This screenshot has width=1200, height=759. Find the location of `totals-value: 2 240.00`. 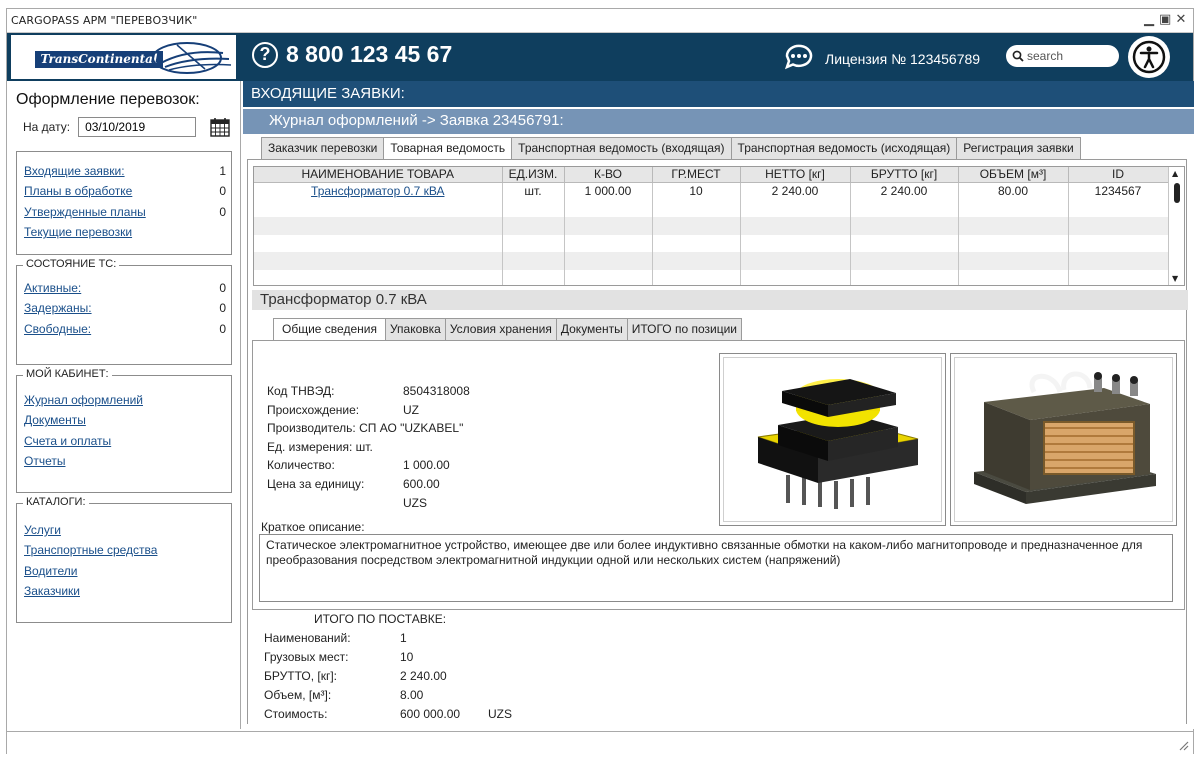

totals-value: 2 240.00 is located at coordinates (423, 676).